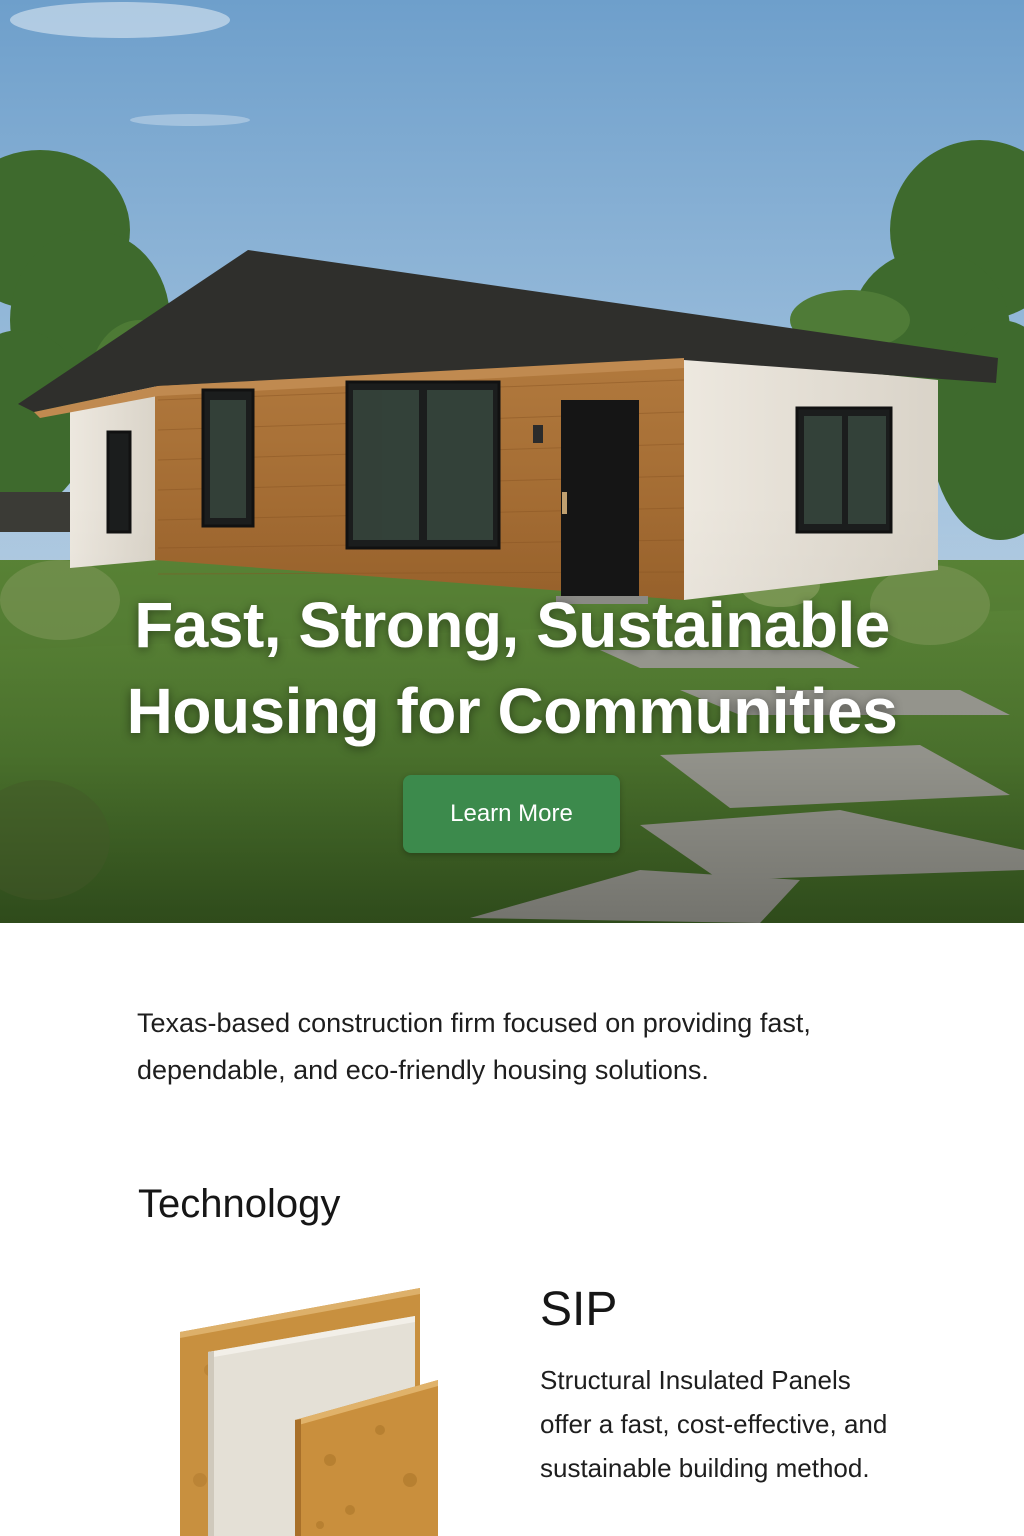 The width and height of the screenshot is (1024, 1536). I want to click on sip-title: SIP, so click(579, 1309).